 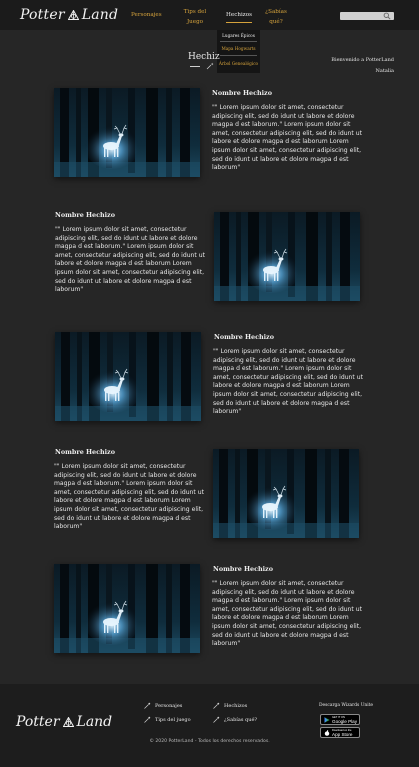 I want to click on title-divider, so click(x=195, y=66).